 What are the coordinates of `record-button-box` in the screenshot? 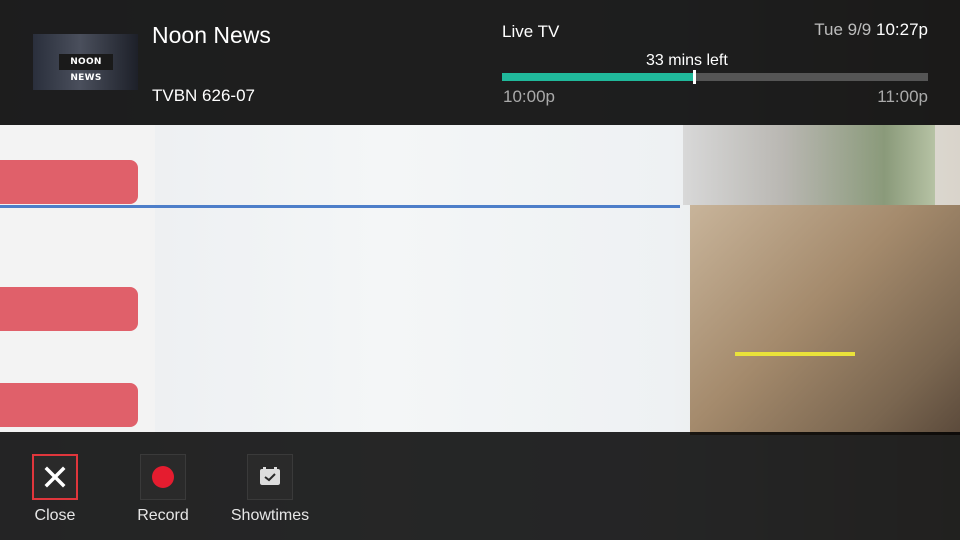 It's located at (163, 477).